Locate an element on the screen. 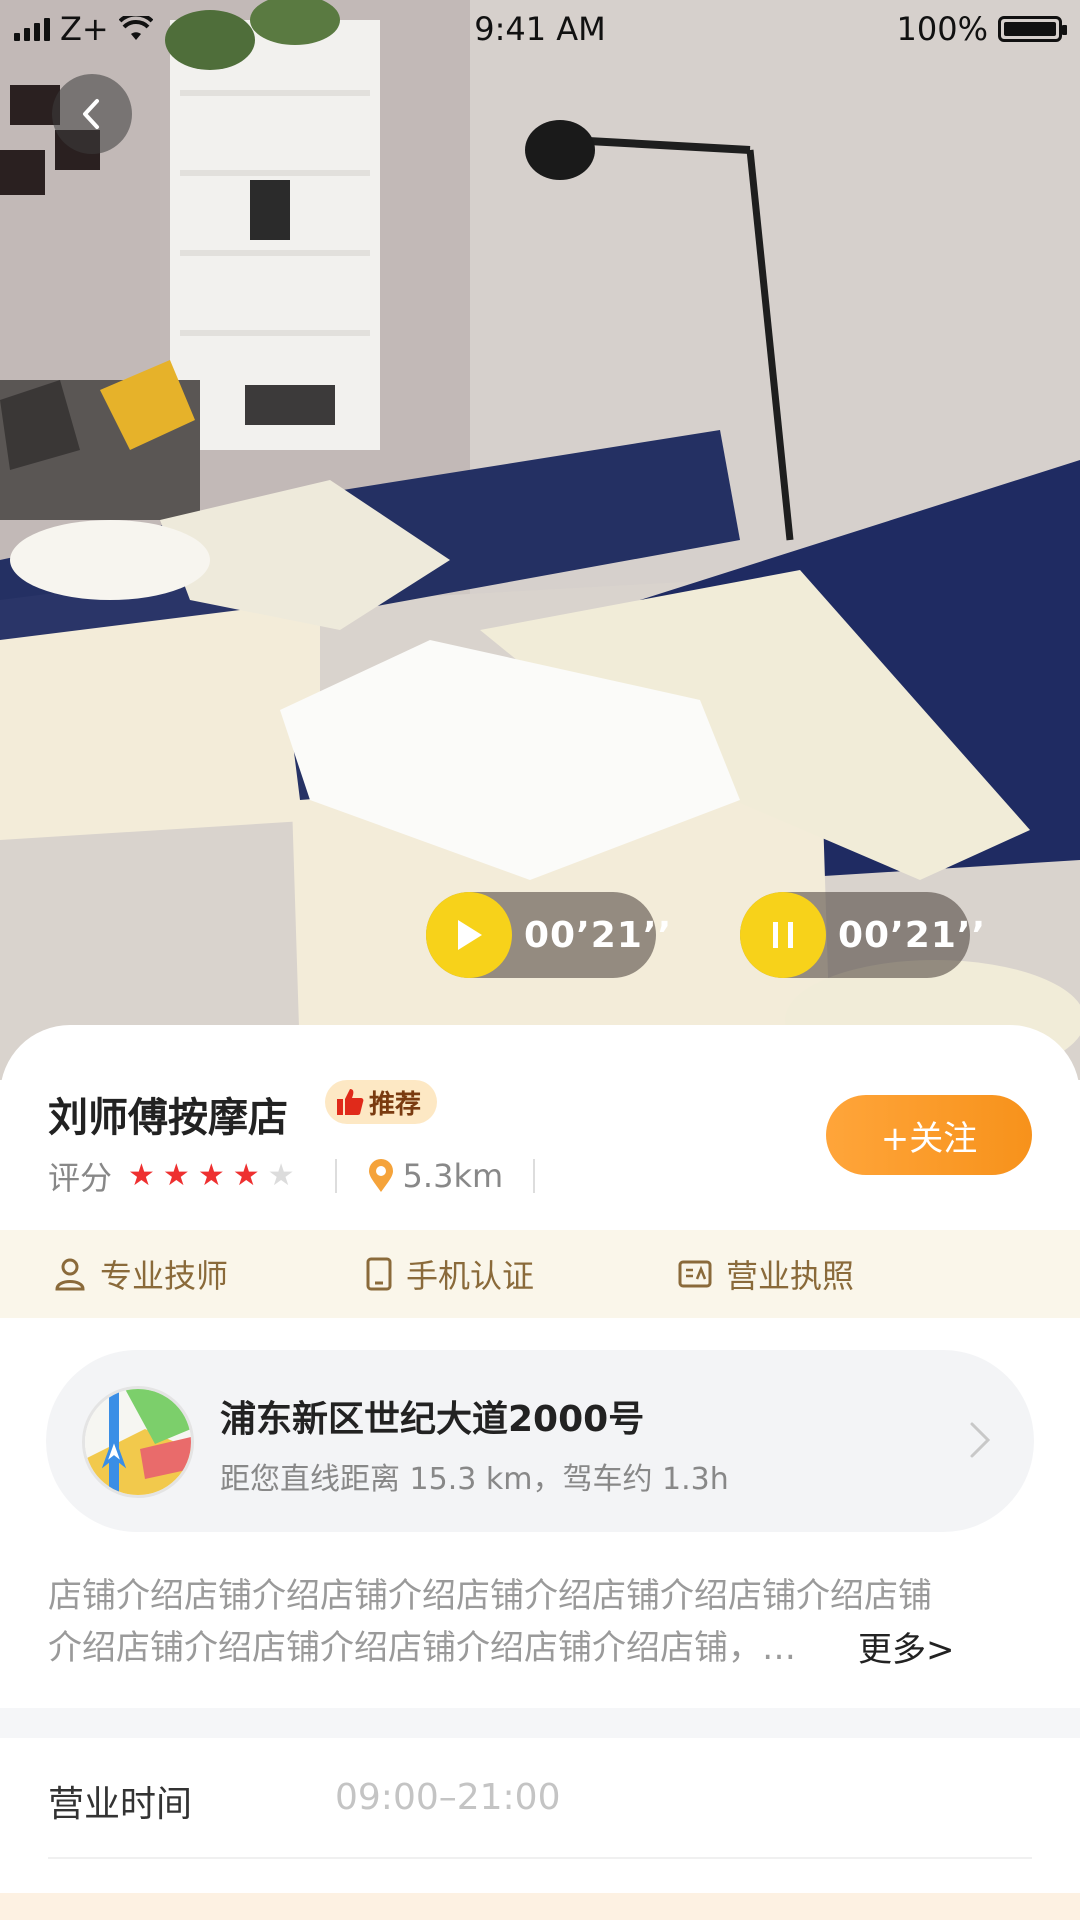 This screenshot has height=1920, width=1080. rating-label: 评分 is located at coordinates (80, 1178).